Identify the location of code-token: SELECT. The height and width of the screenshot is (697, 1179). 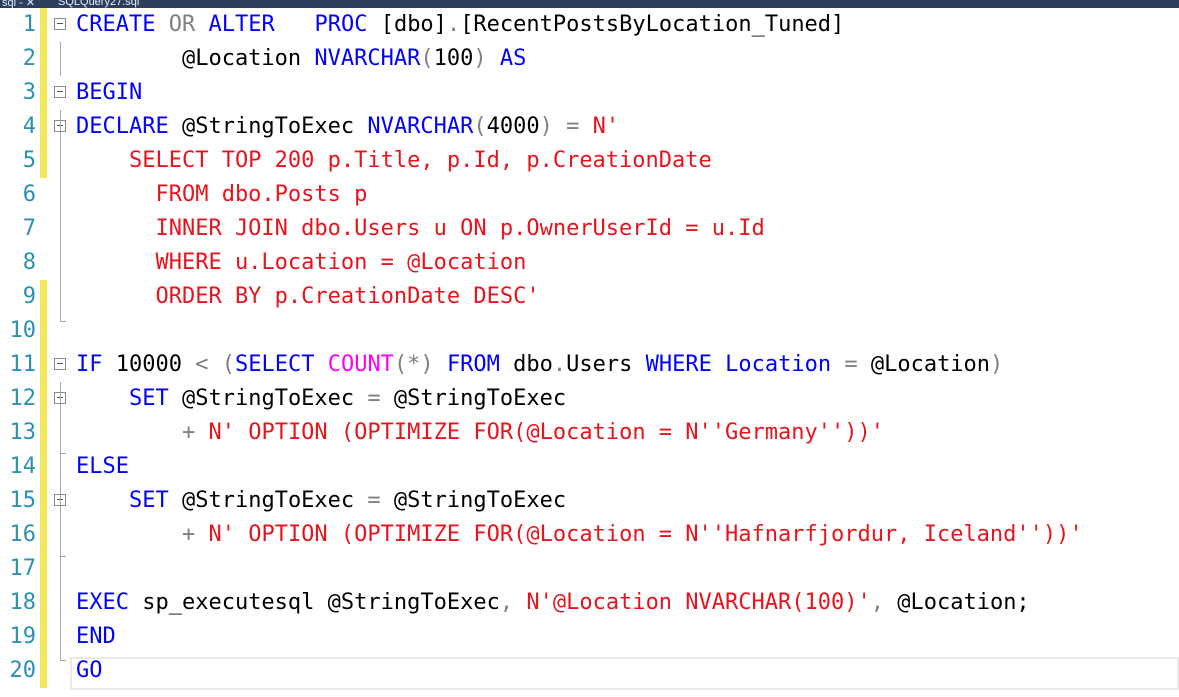
(274, 364).